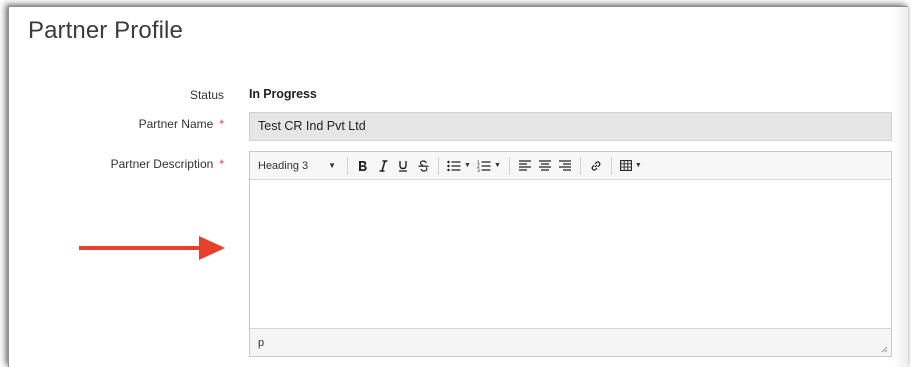  What do you see at coordinates (484, 166) in the screenshot?
I see `numbered-list-icon: 123` at bounding box center [484, 166].